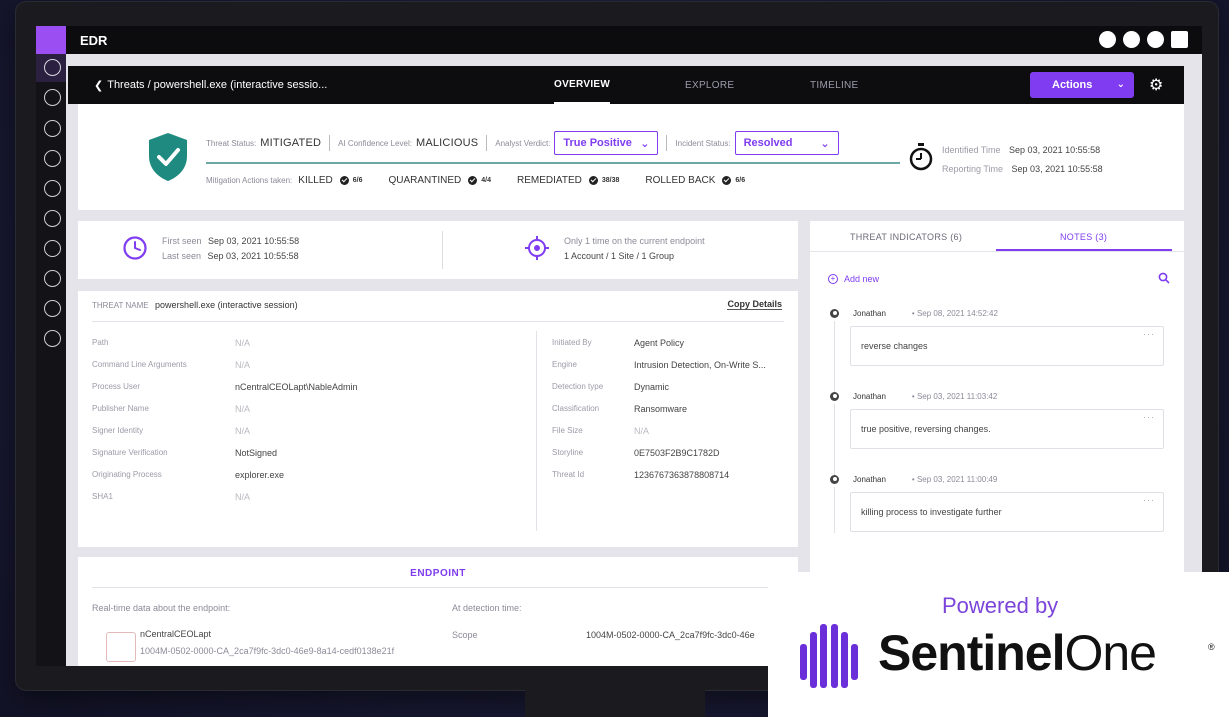 Image resolution: width=1229 pixels, height=717 pixels. What do you see at coordinates (597, 143) in the screenshot?
I see `analyst-verdict-value: True Positive` at bounding box center [597, 143].